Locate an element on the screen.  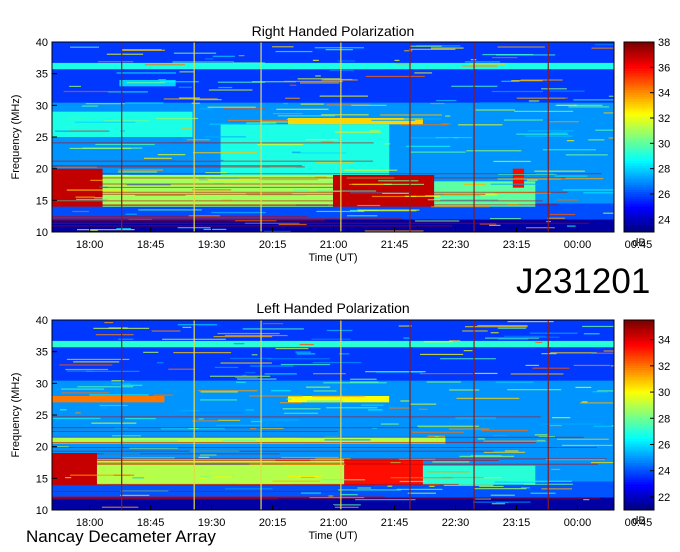
y-tick-label: 20 is located at coordinates (42, 170).